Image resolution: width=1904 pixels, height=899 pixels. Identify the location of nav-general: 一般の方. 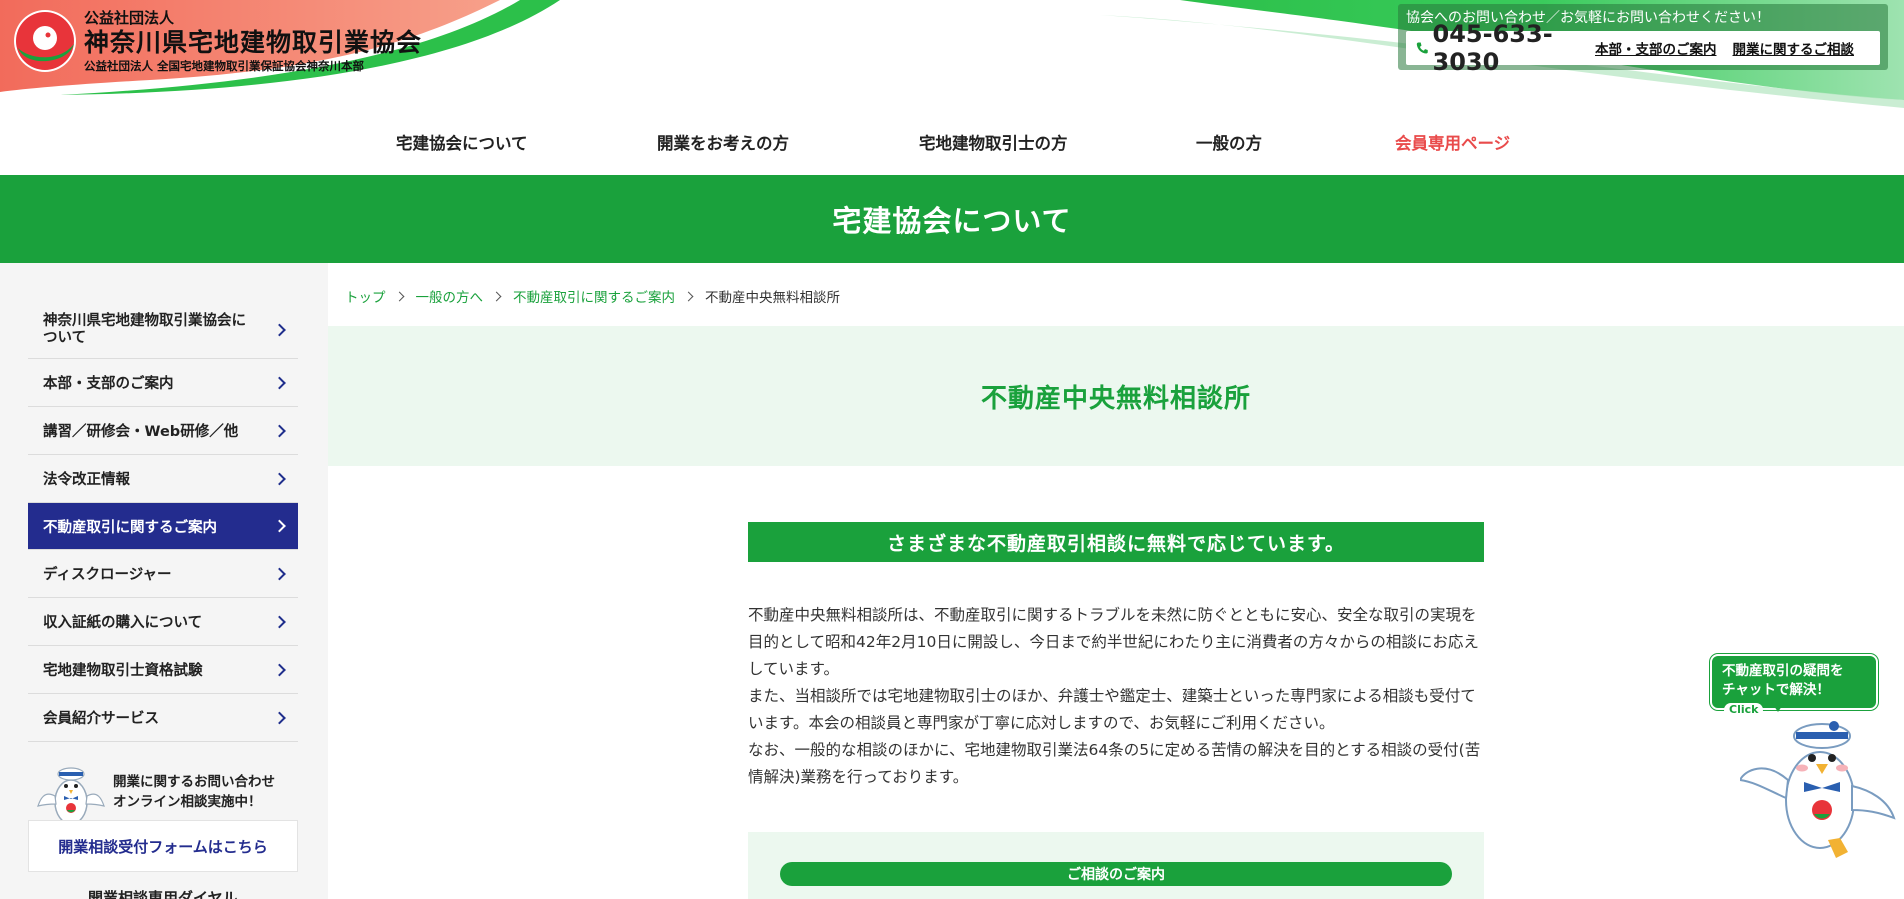
(1229, 142).